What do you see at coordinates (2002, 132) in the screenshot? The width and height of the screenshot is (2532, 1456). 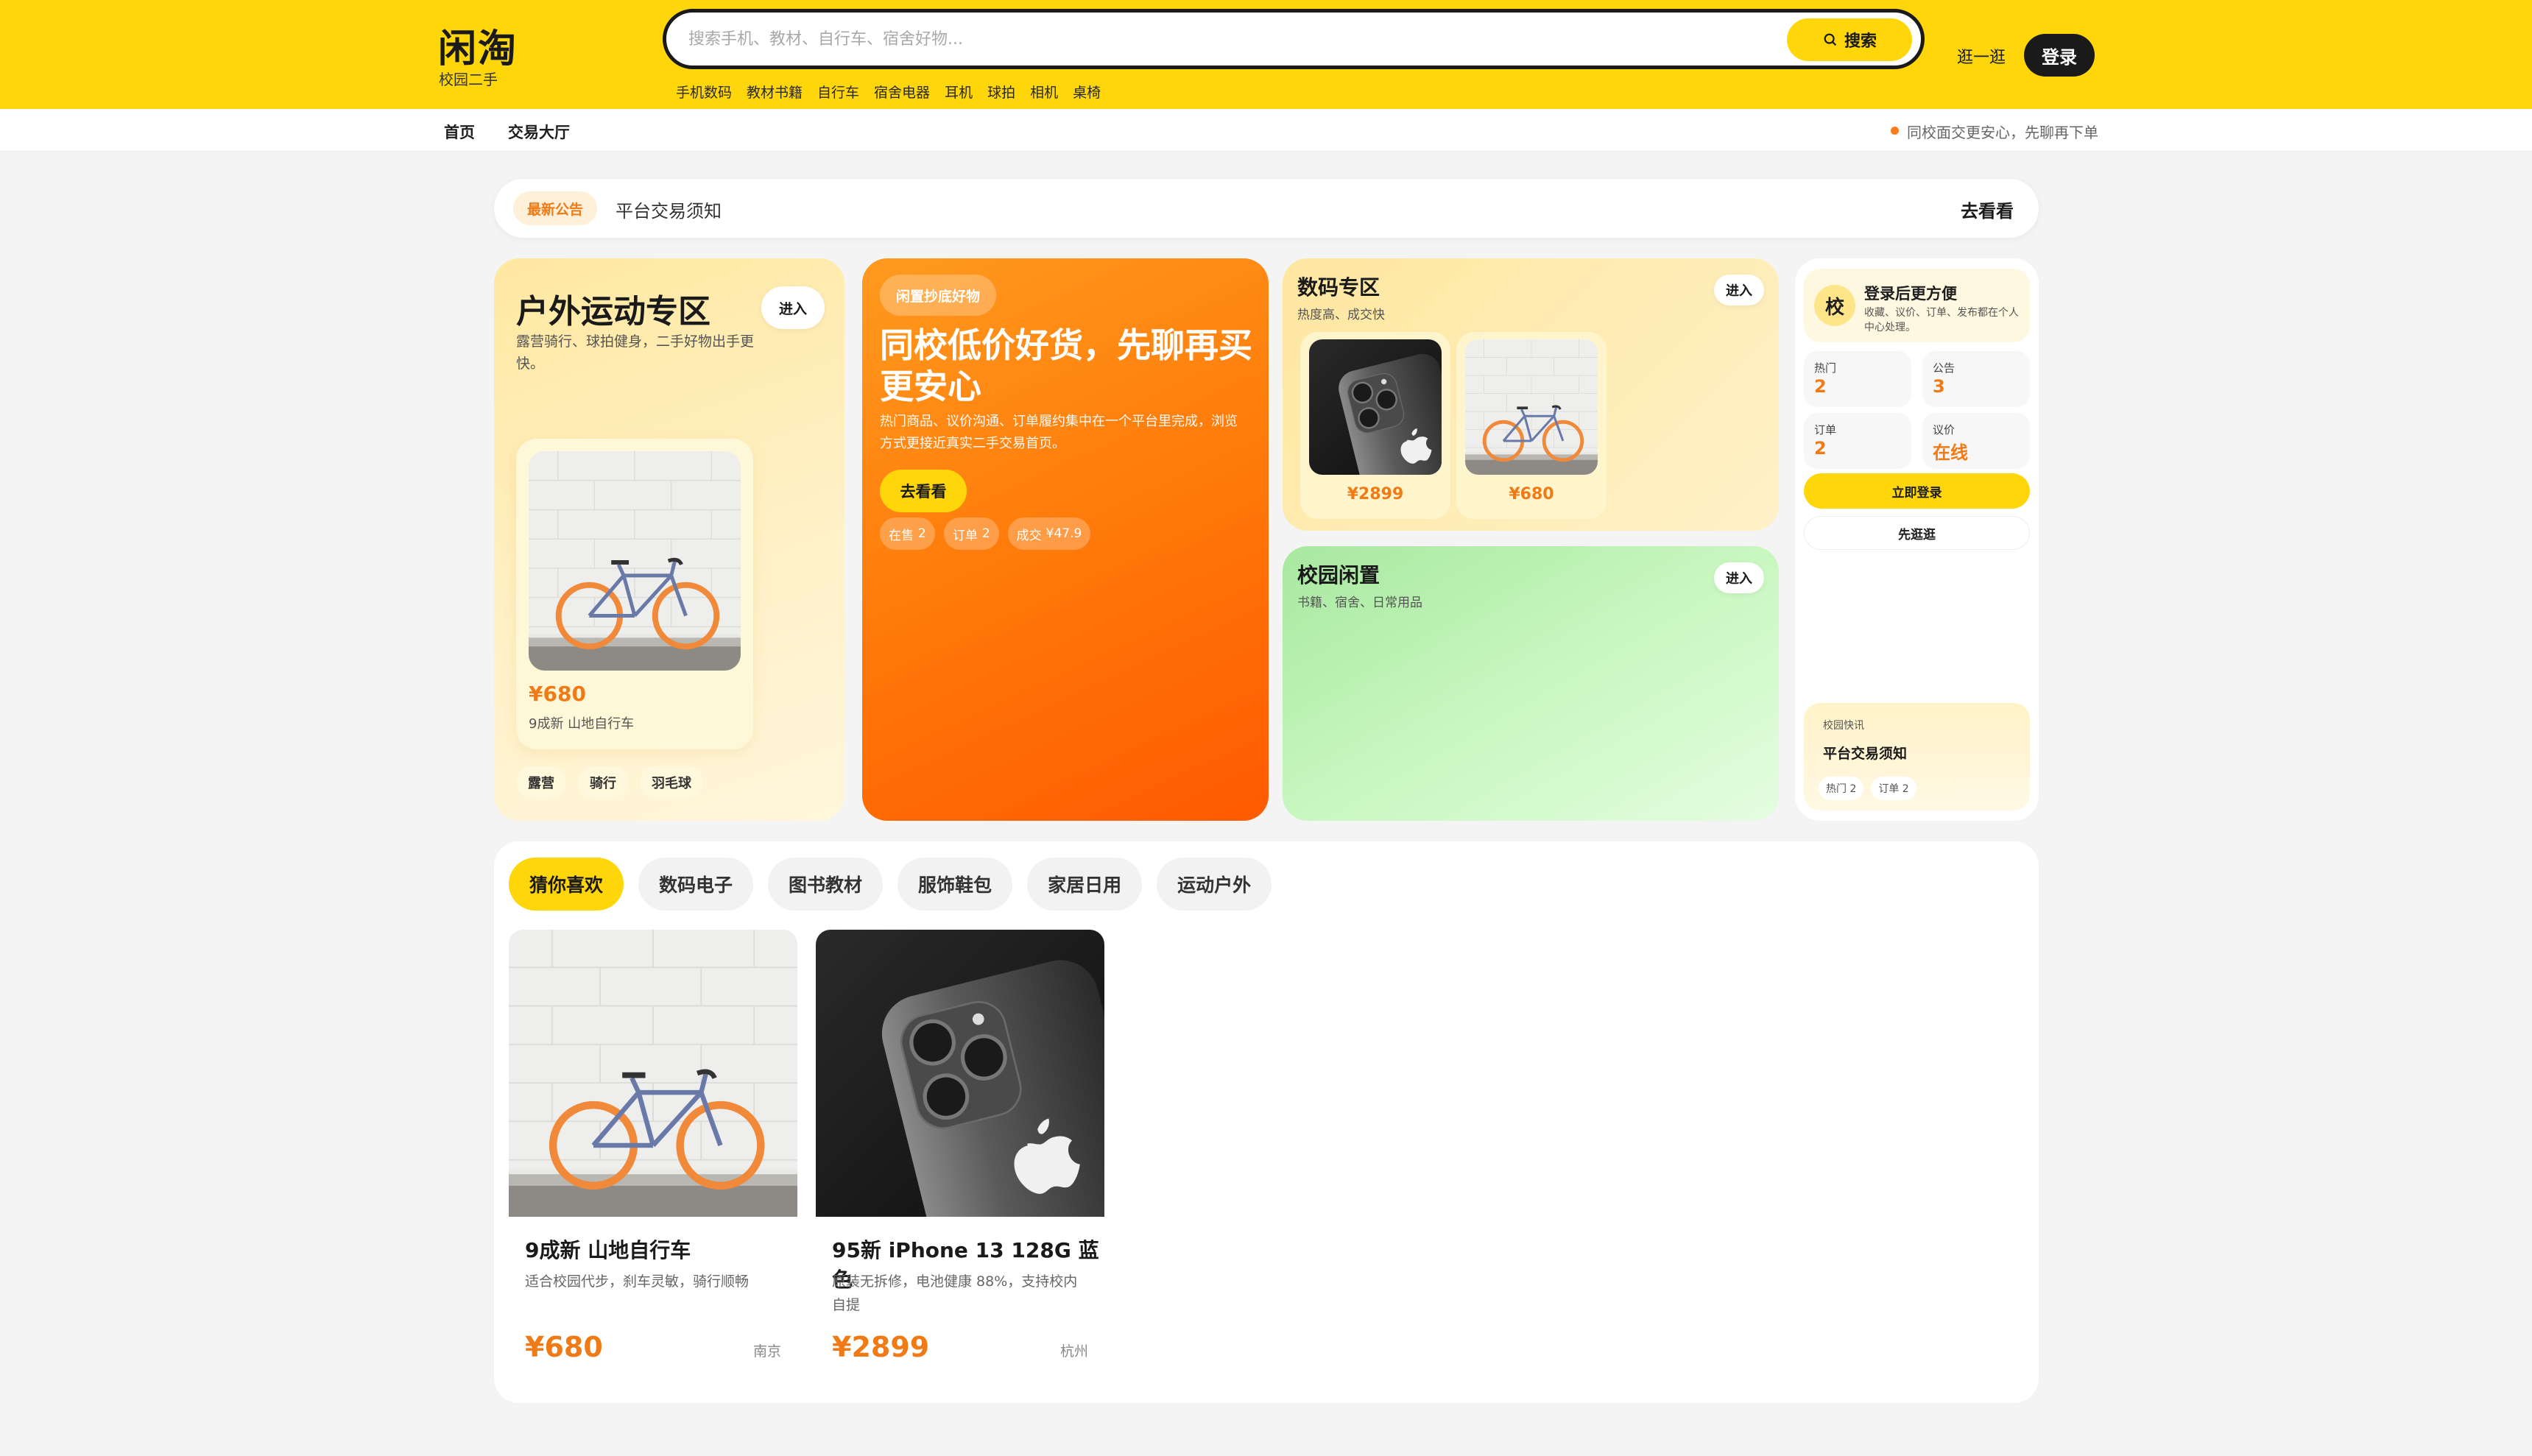 I see `safety-tip: 同校面交更安心，先聊再下单` at bounding box center [2002, 132].